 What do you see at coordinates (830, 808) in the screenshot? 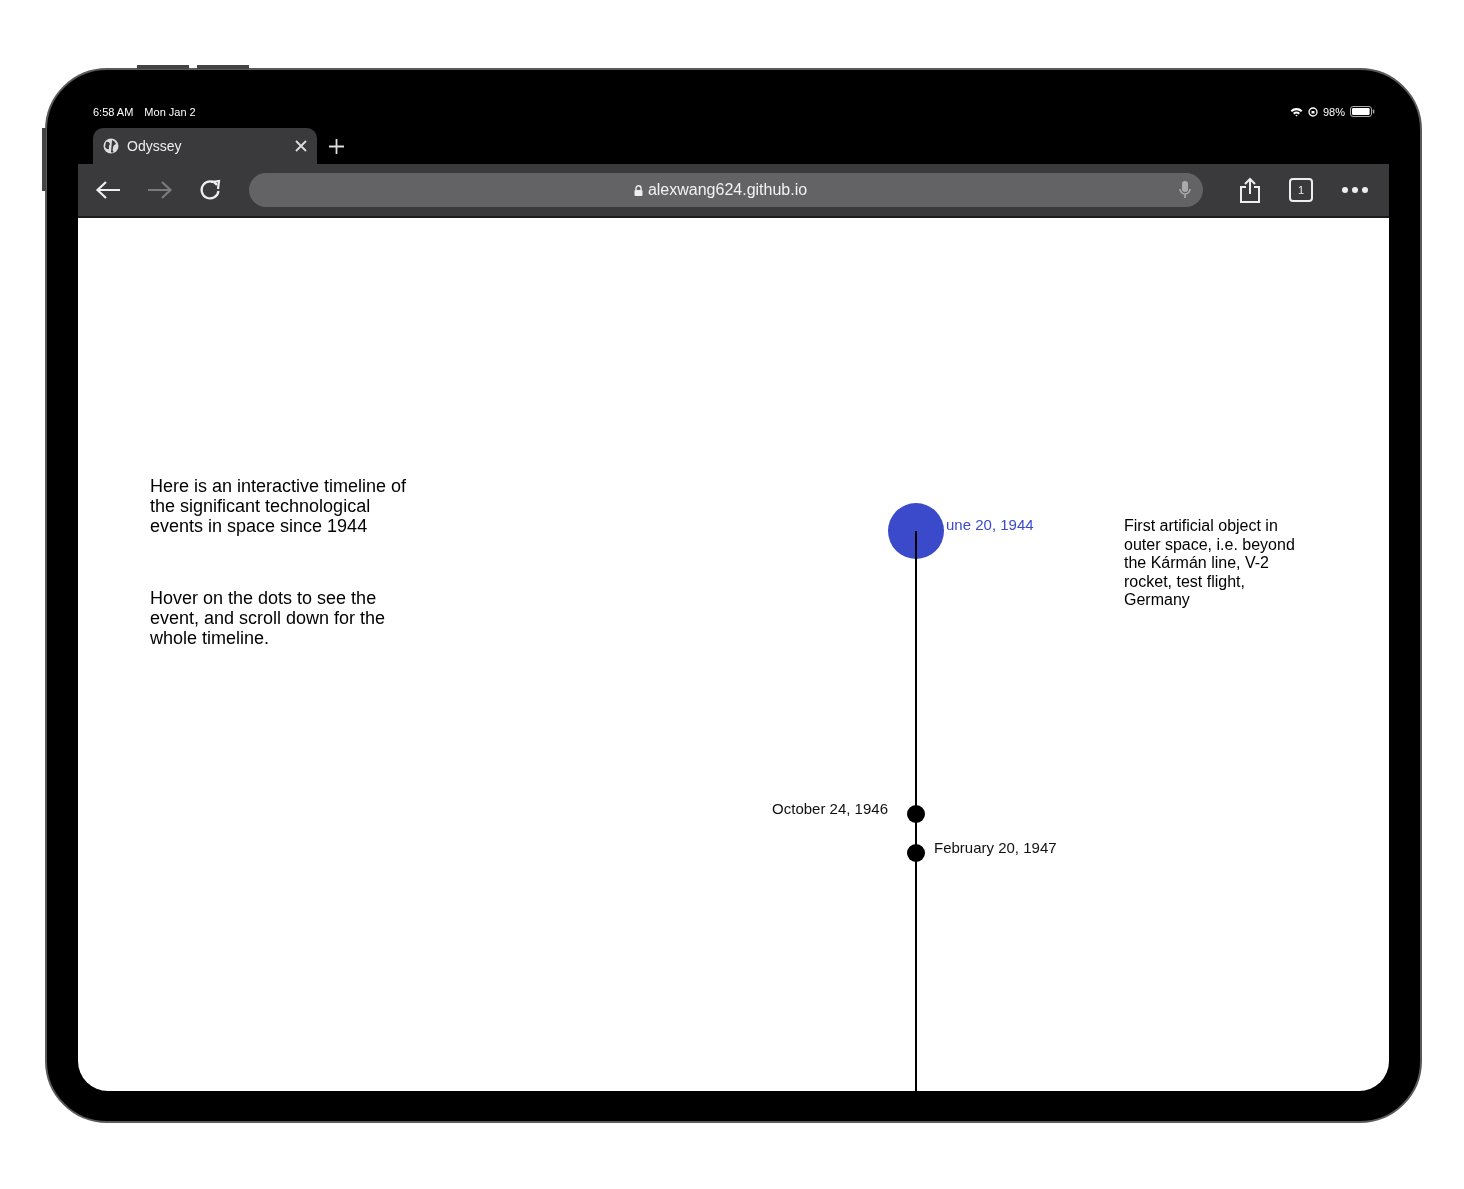
I see `event-date: October 24, 1946` at bounding box center [830, 808].